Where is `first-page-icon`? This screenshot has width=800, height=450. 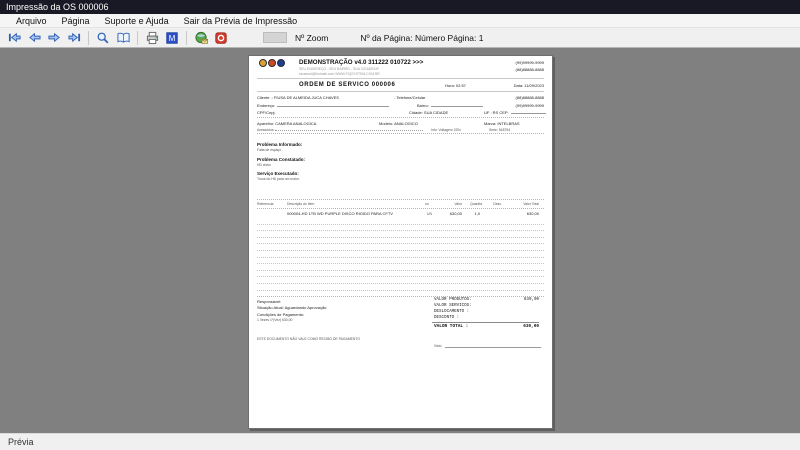 first-page-icon is located at coordinates (14, 37).